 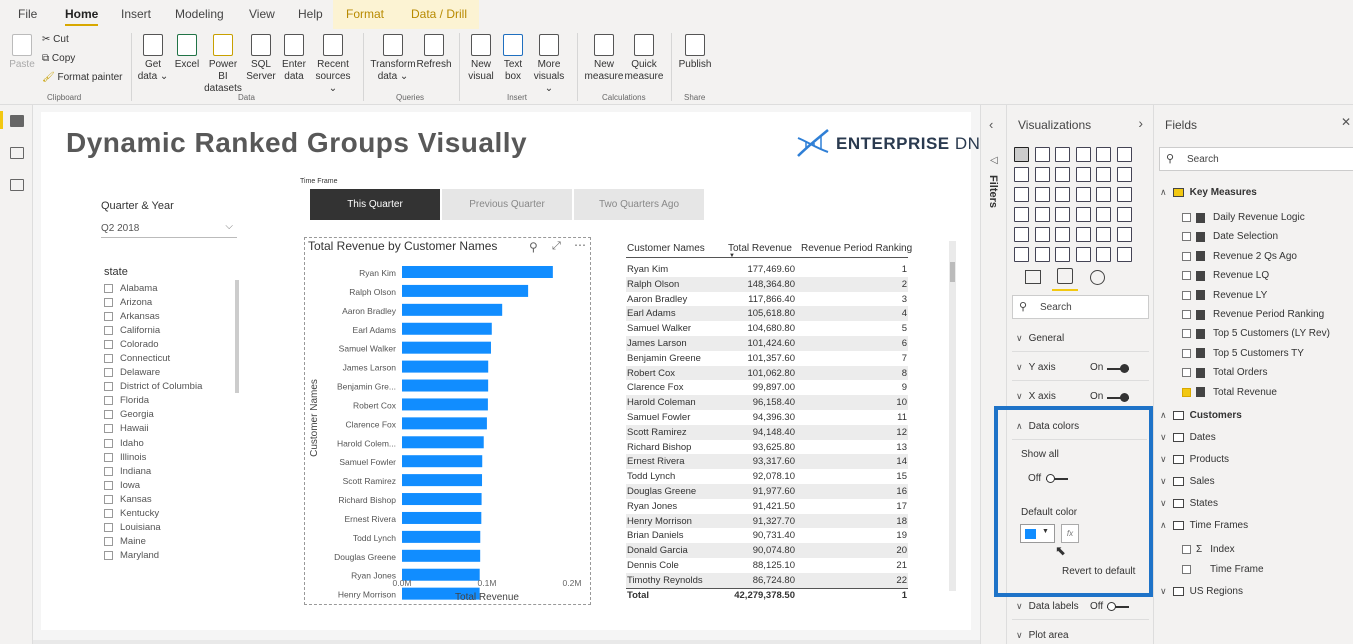 I want to click on field-measure: Total Orders, so click(x=1224, y=372).